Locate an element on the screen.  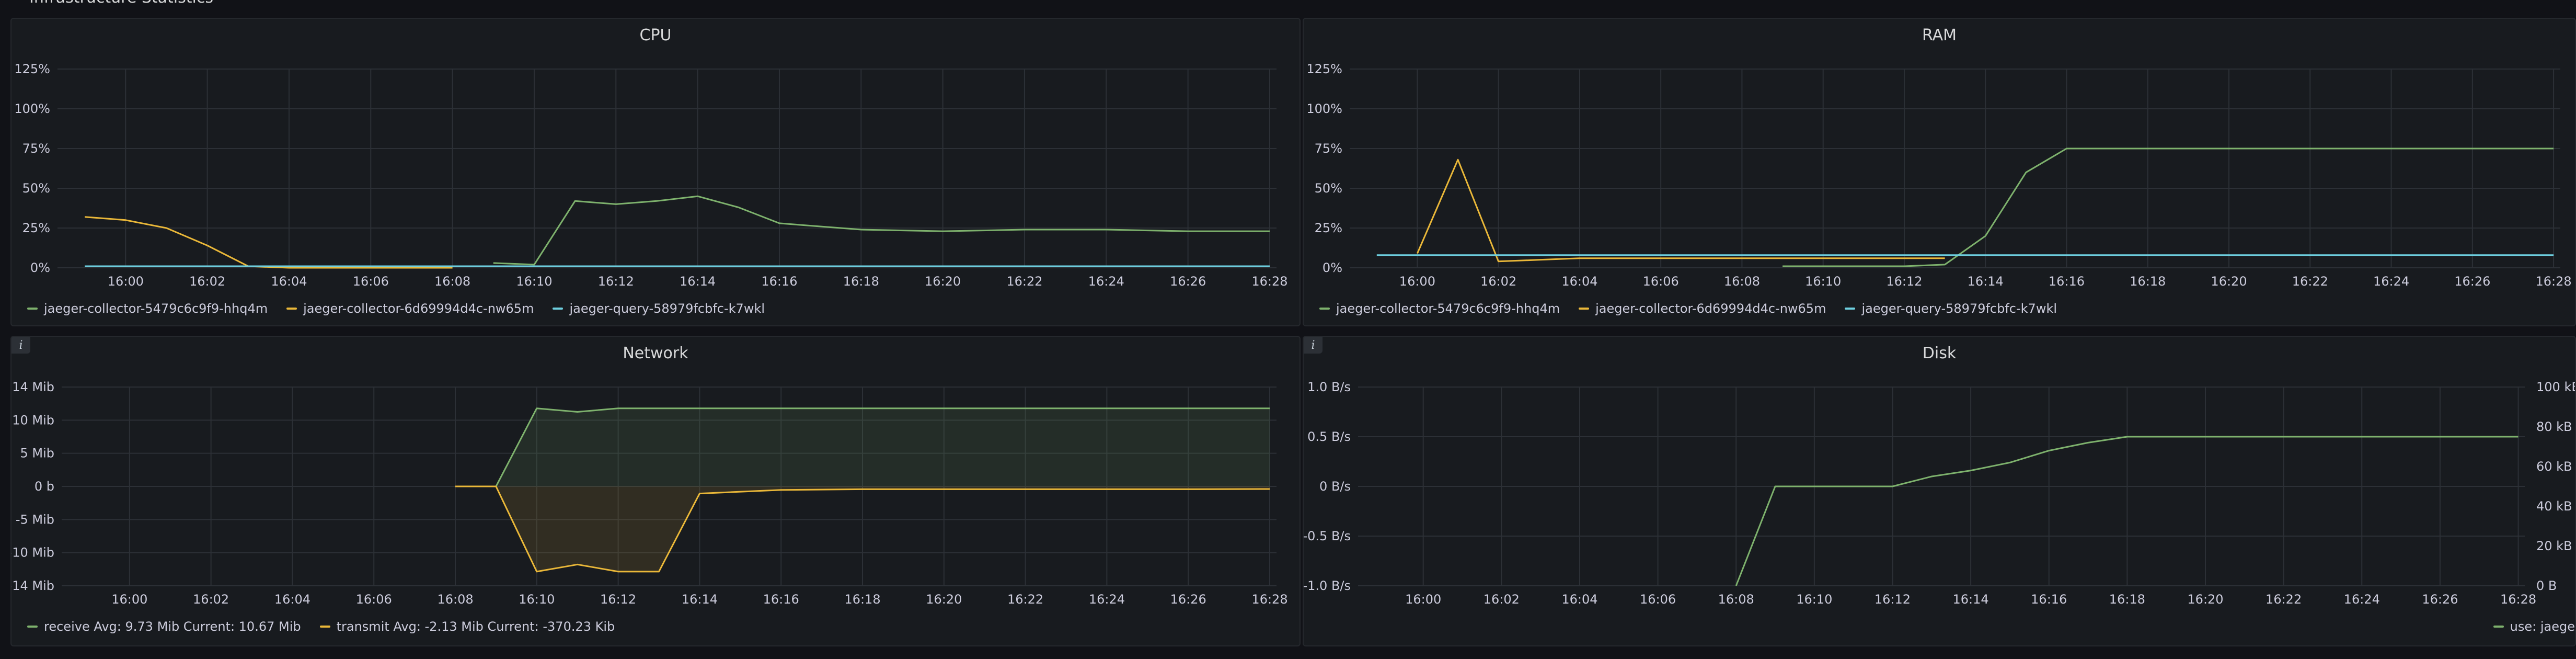
legend-label: receive Avg: 9.73 Mib Current: 10.67 Mib is located at coordinates (172, 627).